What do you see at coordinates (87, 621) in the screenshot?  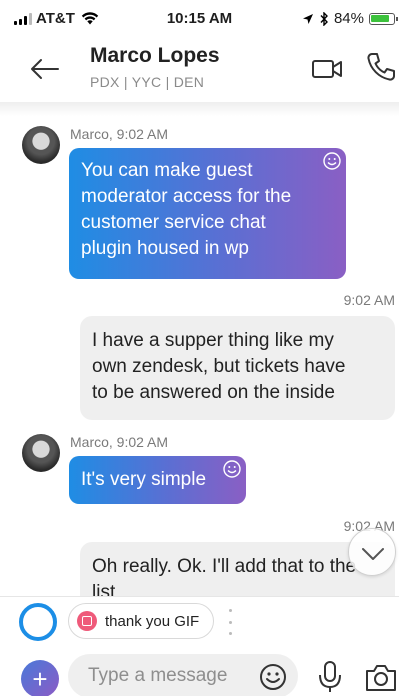 I see `gif-icon` at bounding box center [87, 621].